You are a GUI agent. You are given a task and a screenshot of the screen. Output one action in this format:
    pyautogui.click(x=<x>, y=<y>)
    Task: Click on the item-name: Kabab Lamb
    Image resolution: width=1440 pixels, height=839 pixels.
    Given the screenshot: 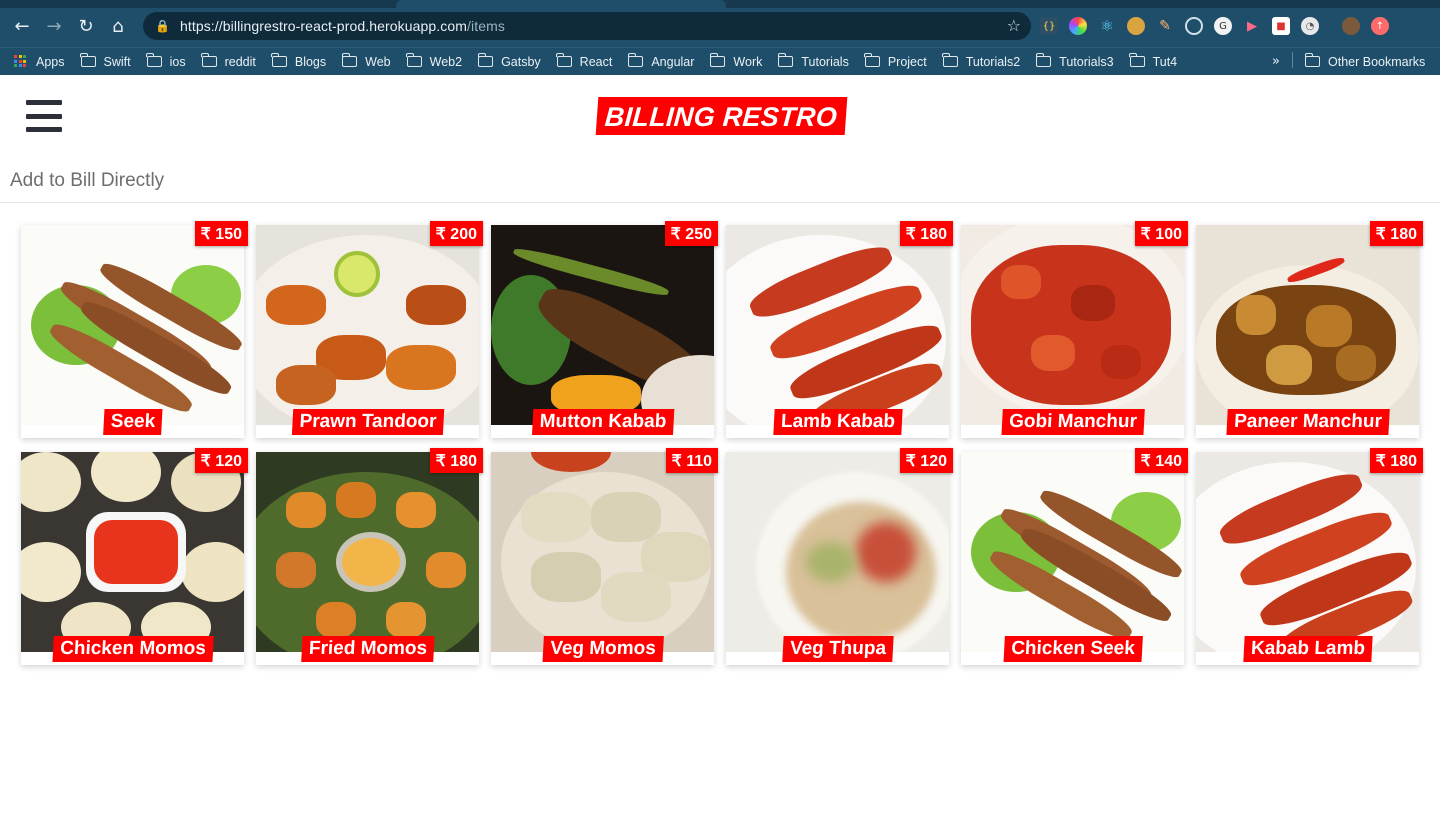 What is the action you would take?
    pyautogui.click(x=1307, y=649)
    